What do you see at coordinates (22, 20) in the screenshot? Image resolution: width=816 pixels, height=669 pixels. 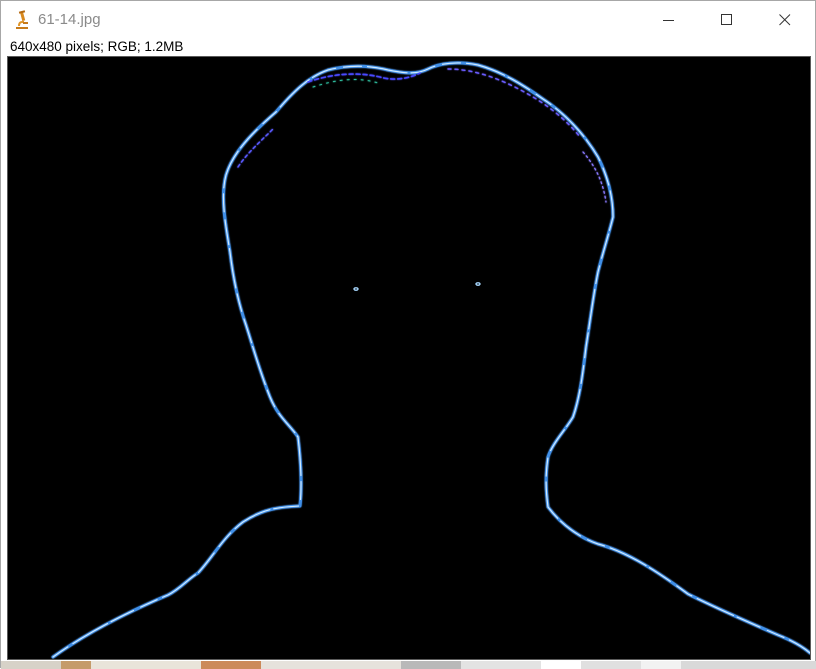 I see `imagej-microscope-icon` at bounding box center [22, 20].